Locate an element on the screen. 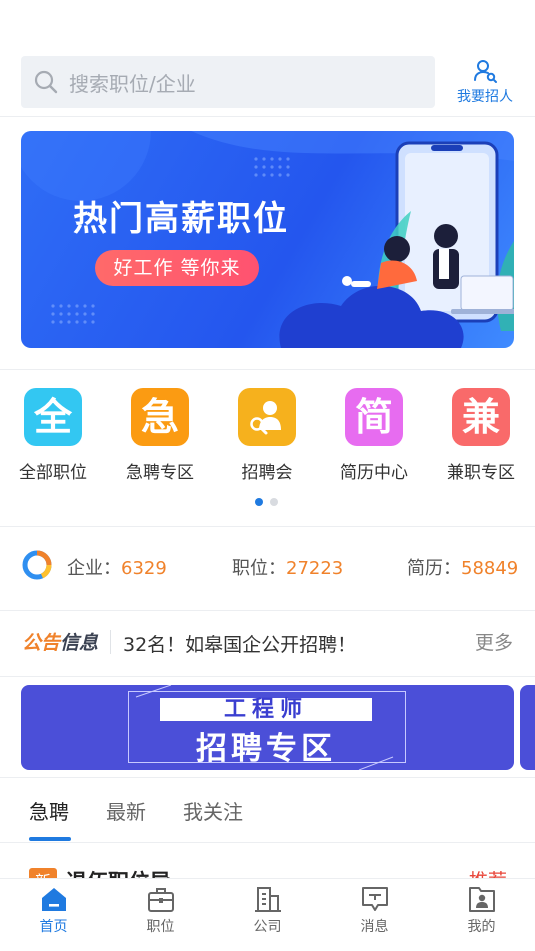  category-label: 兼职专区 is located at coordinates (481, 473).